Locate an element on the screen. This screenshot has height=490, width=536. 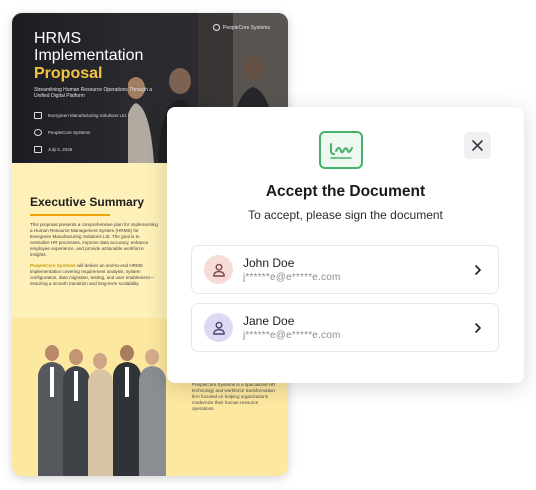
signer-name: Jane Doe is located at coordinates (269, 321).